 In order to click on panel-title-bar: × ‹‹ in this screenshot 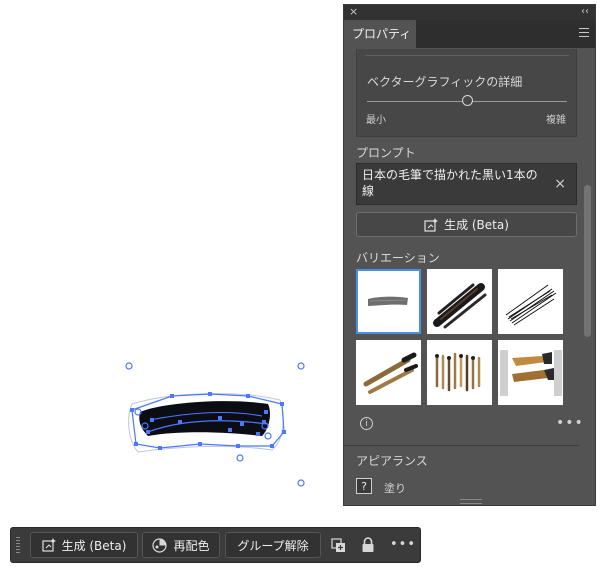, I will do `click(469, 12)`.